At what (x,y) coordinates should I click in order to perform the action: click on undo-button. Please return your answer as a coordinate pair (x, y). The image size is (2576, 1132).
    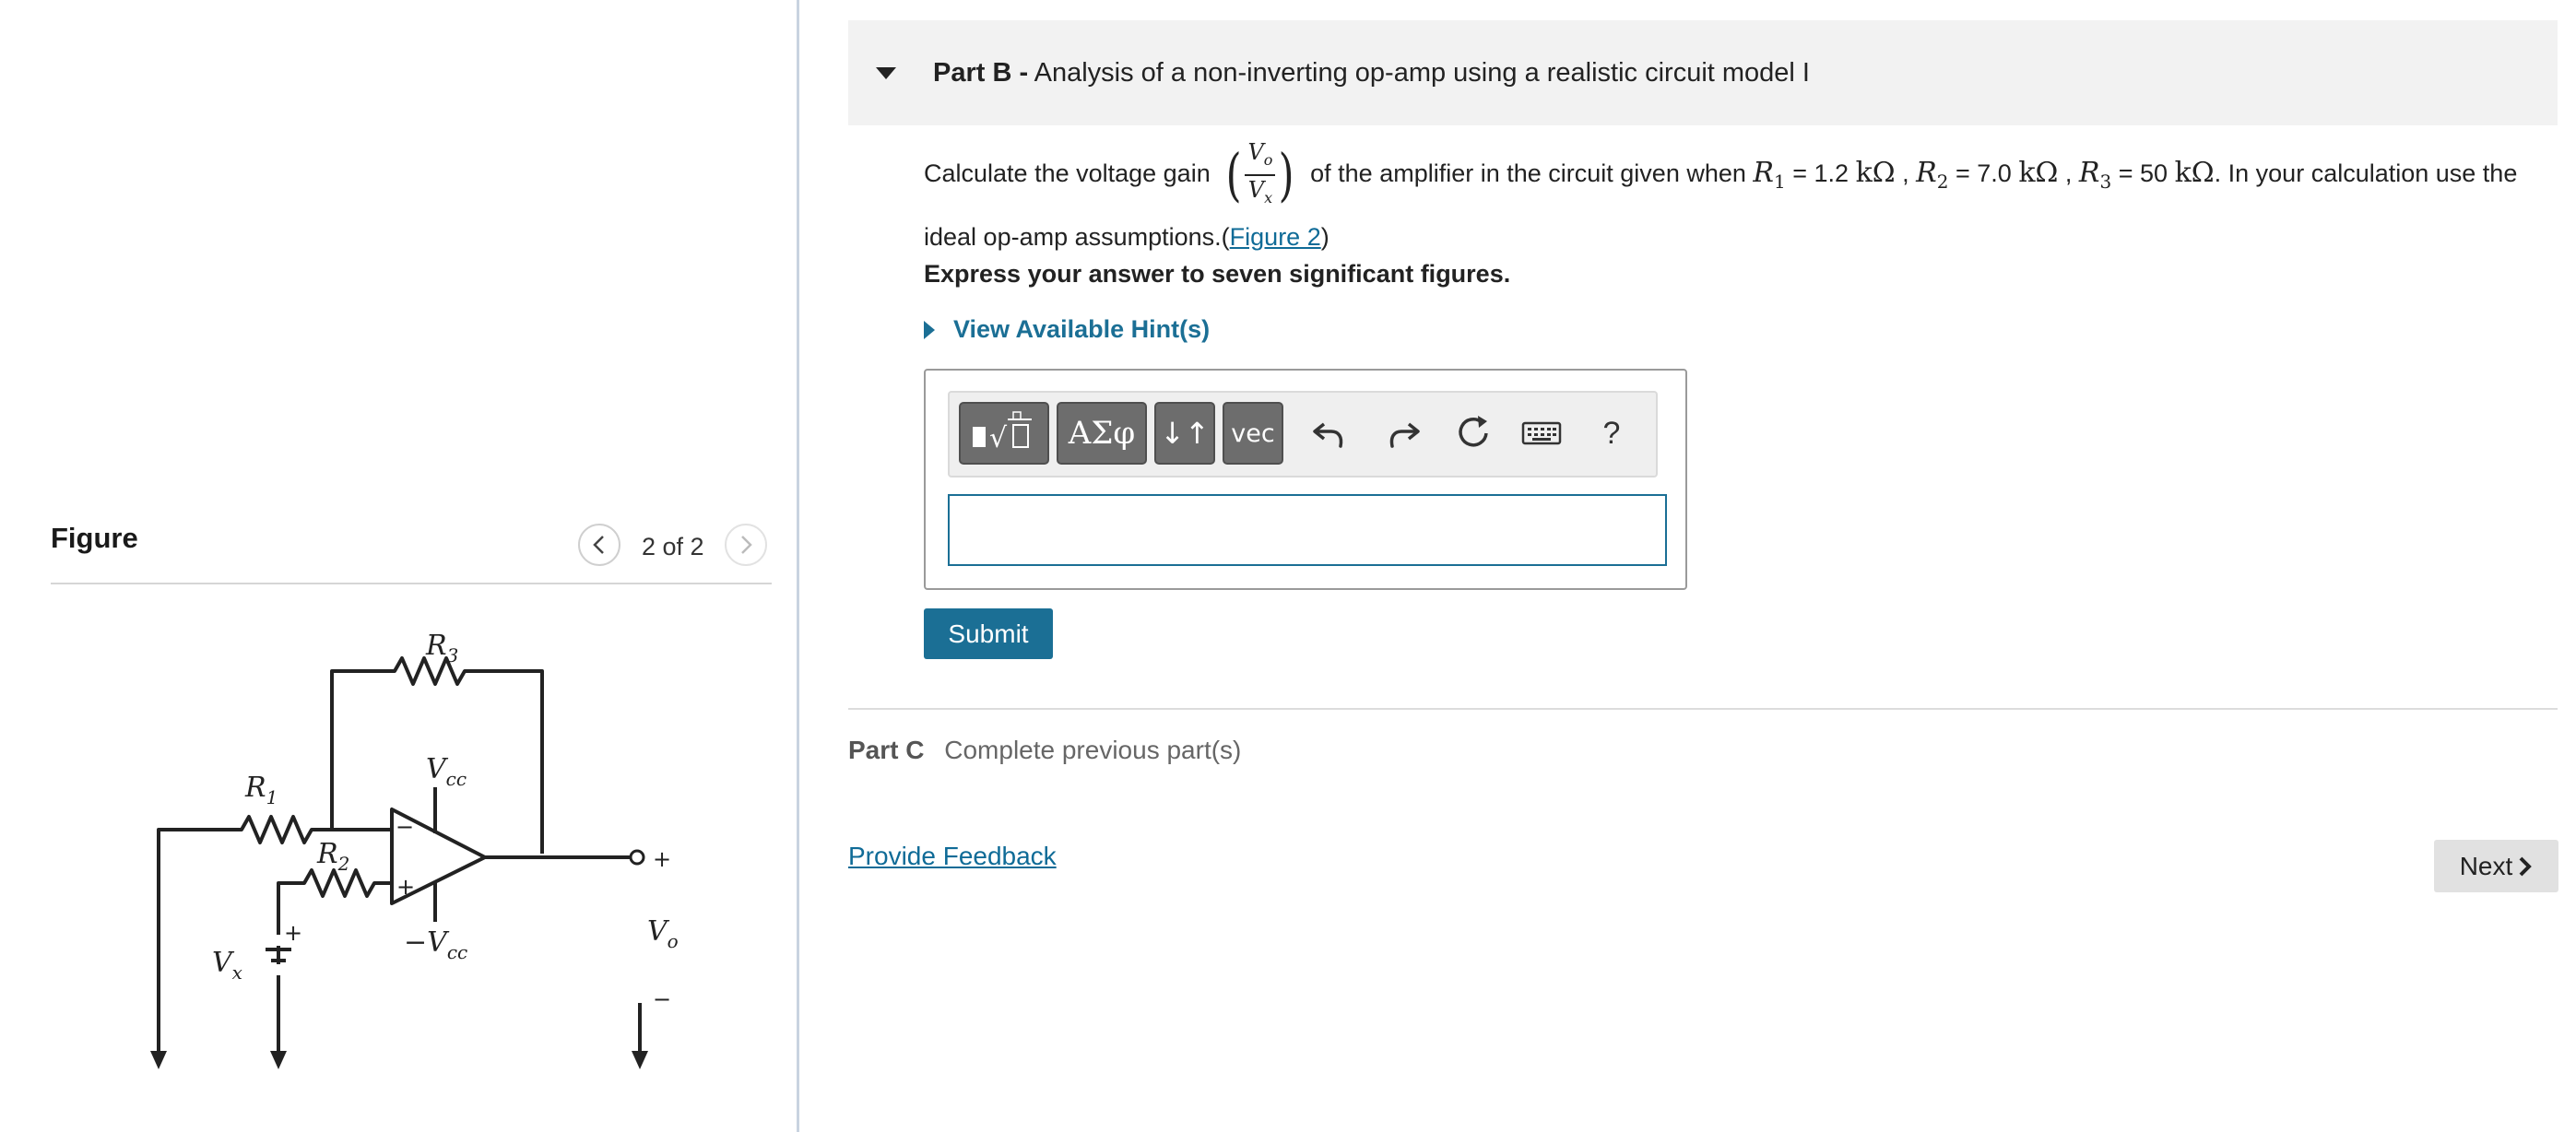
    Looking at the image, I should click on (1329, 433).